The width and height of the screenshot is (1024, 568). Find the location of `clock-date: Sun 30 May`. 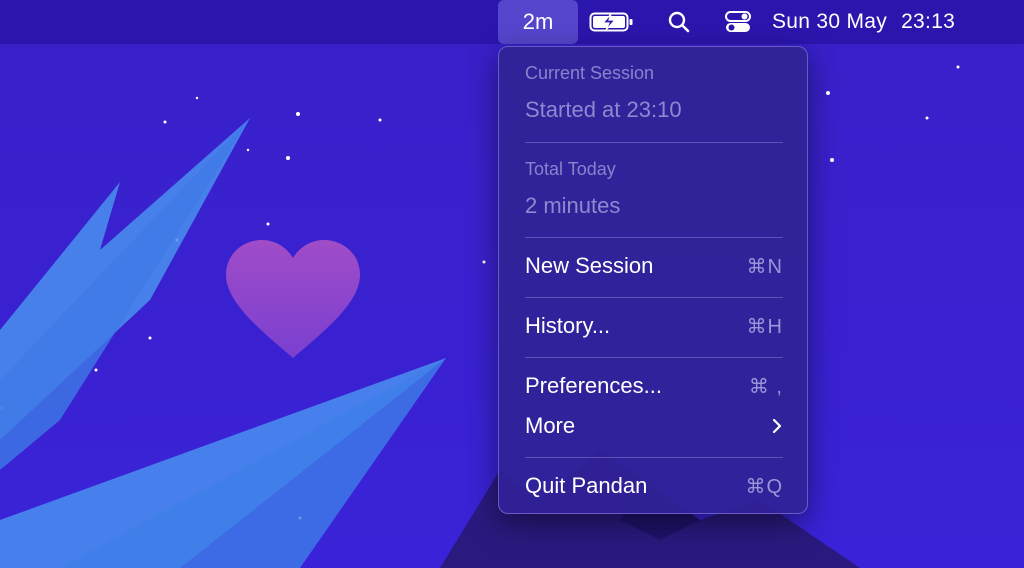

clock-date: Sun 30 May is located at coordinates (830, 21).